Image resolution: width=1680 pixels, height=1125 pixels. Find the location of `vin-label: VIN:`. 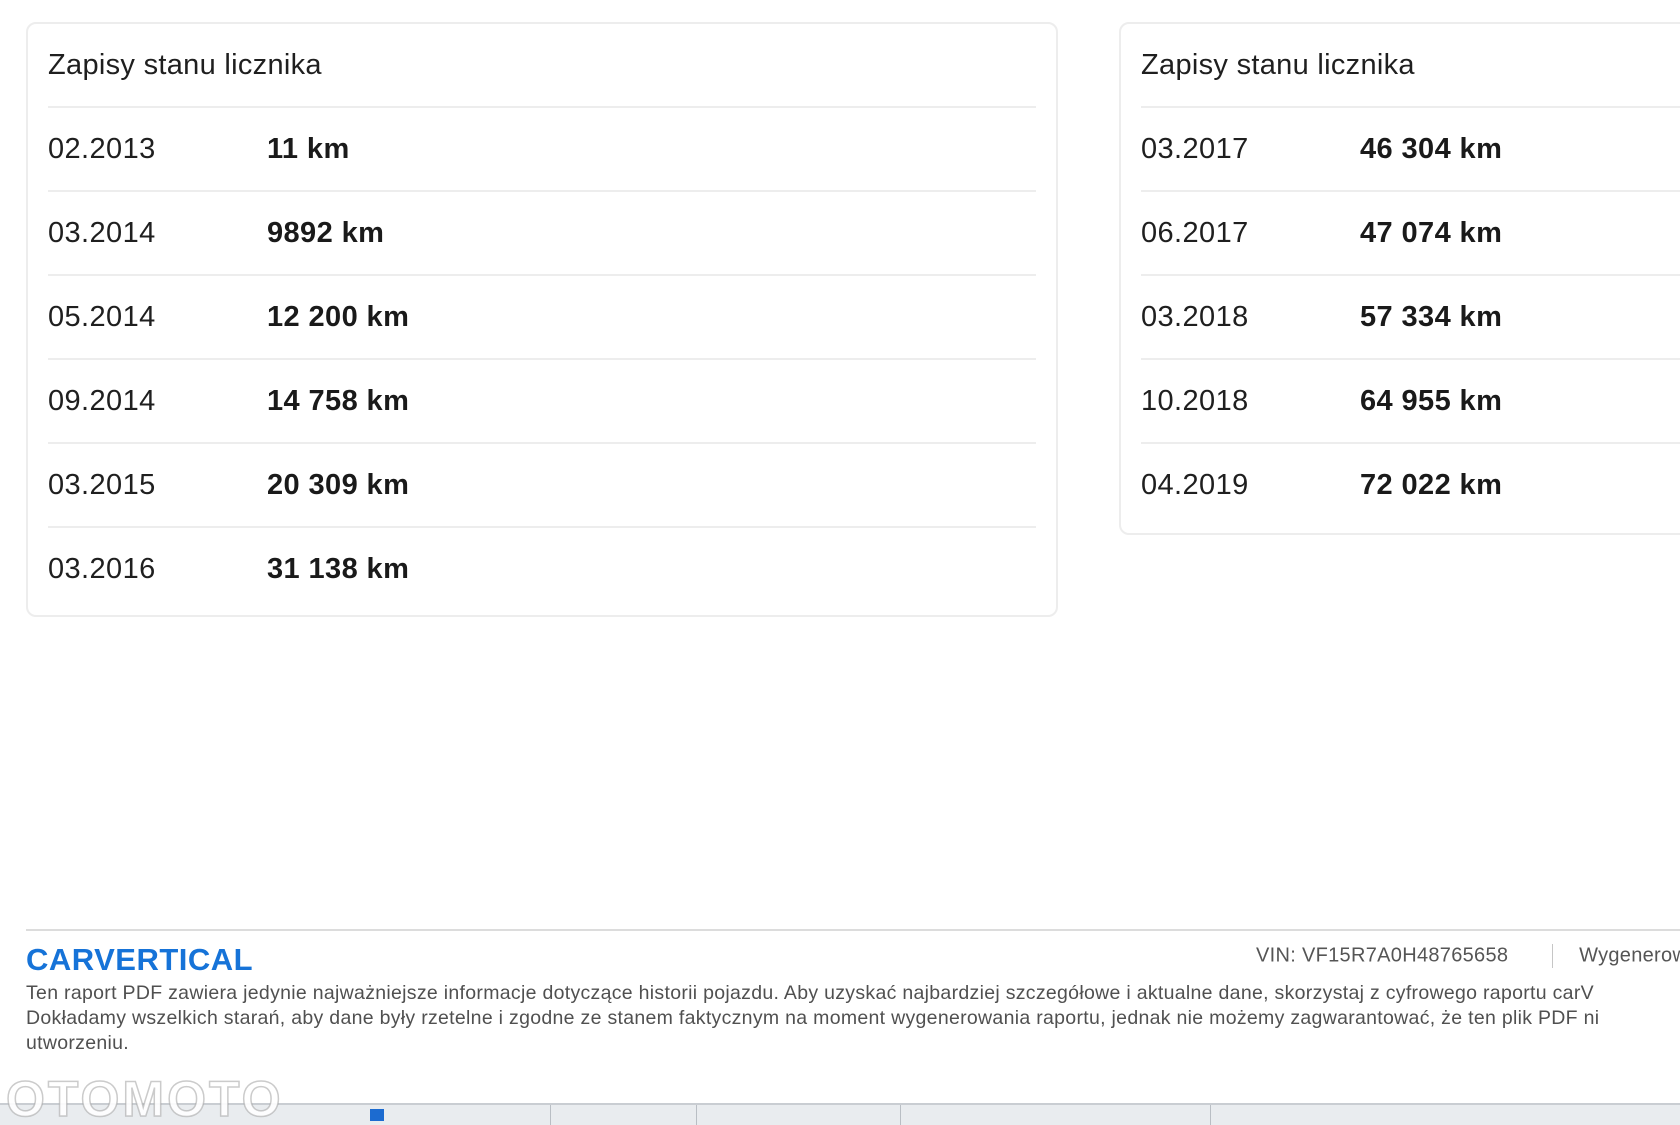

vin-label: VIN: is located at coordinates (1276, 955).